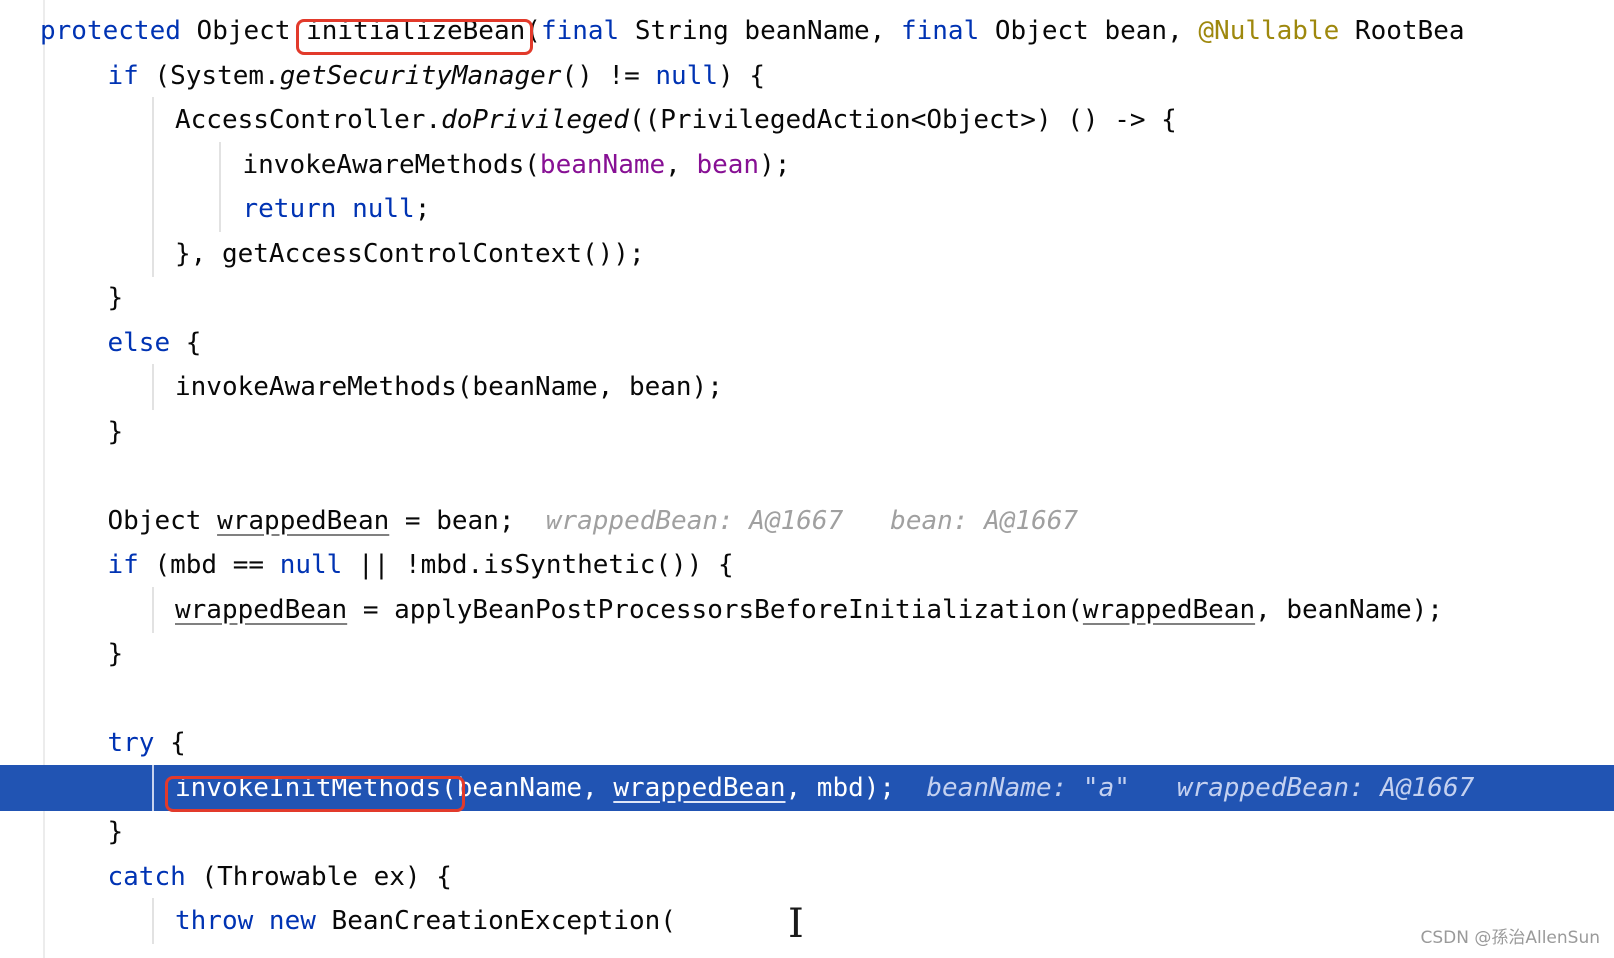  I want to click on code-token: Object bean,, so click(1096, 31).